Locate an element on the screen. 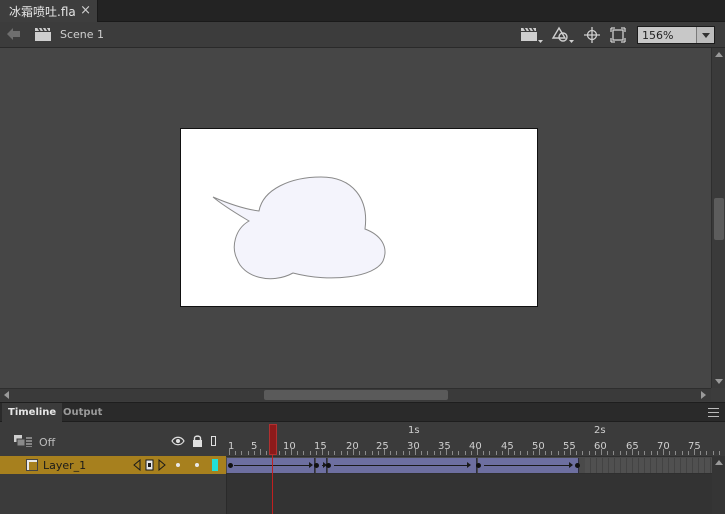  panel-tab-bar: Timeline Output is located at coordinates (362, 412).